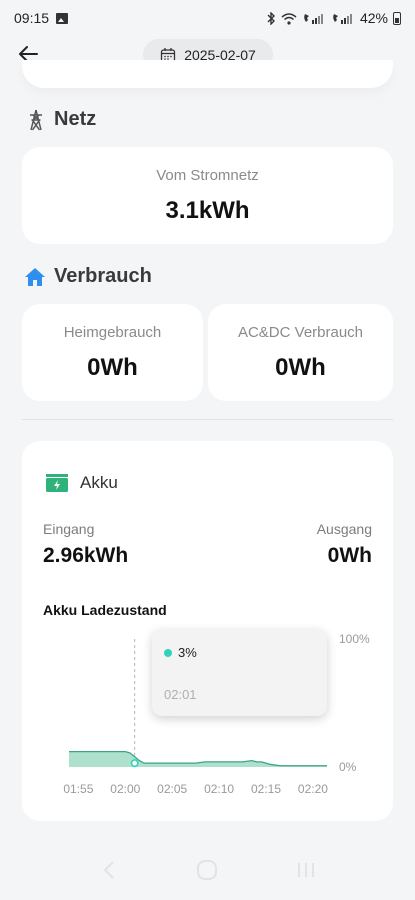  I want to click on x-tick-label: 02:05, so click(172, 789).